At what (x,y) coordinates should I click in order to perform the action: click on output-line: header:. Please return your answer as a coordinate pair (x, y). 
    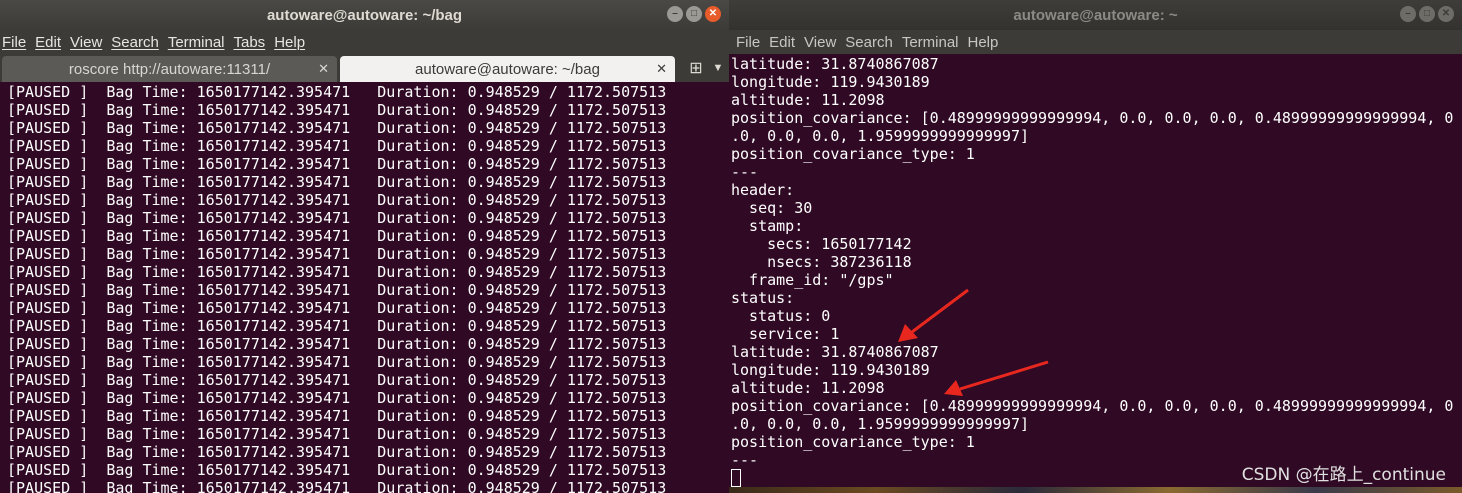
    Looking at the image, I should click on (763, 190).